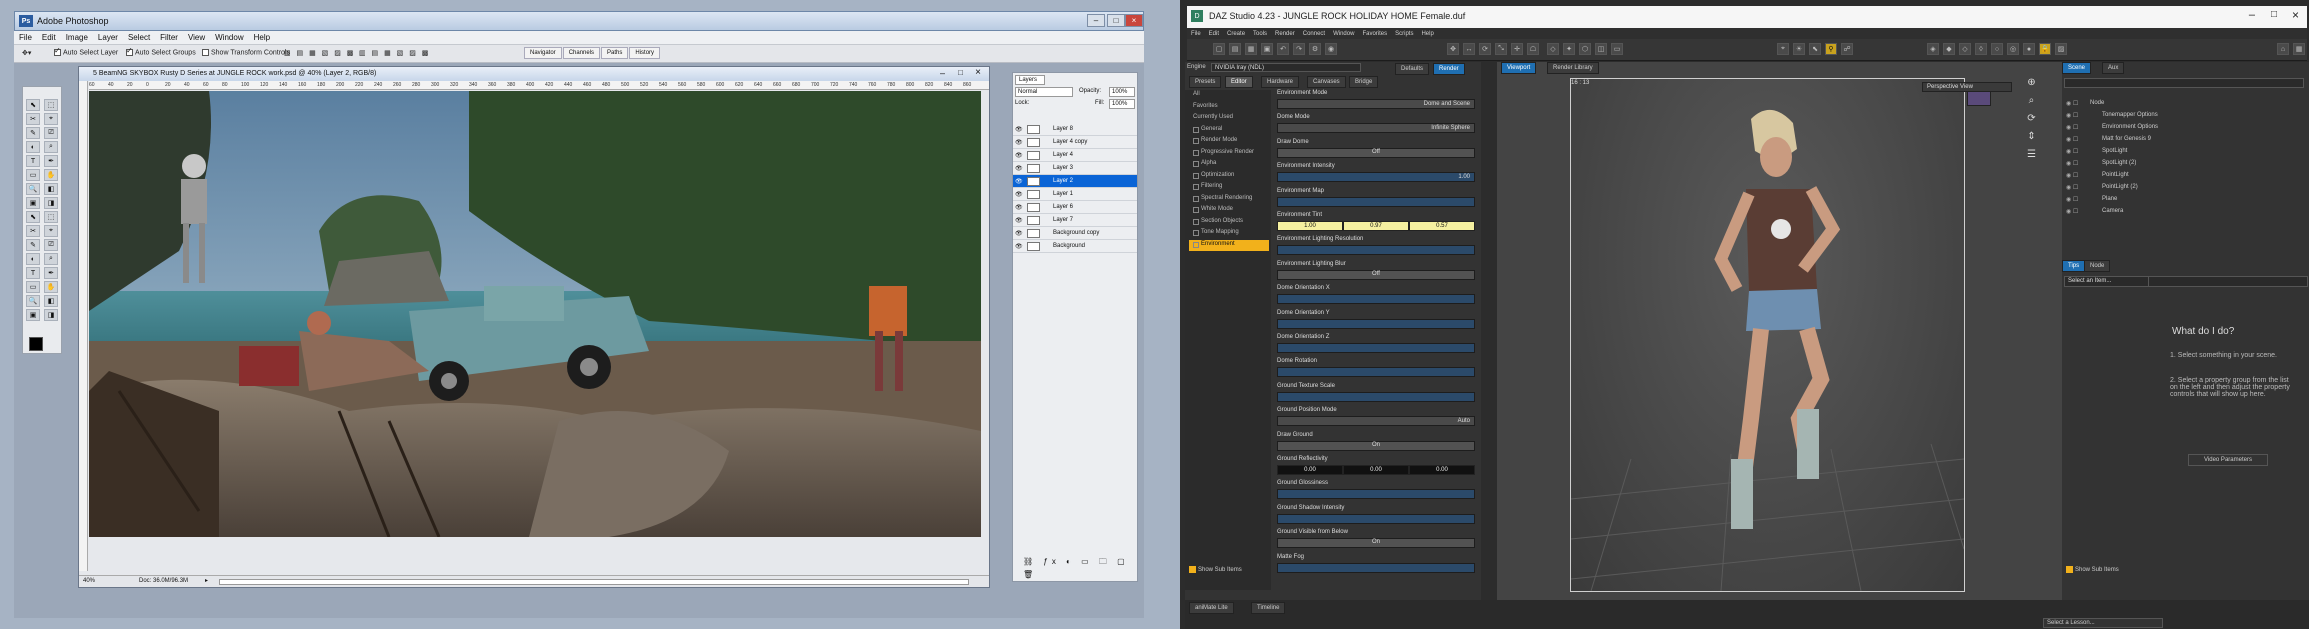 This screenshot has width=2309, height=629. I want to click on tool-22-icon: ⎚, so click(51, 245).